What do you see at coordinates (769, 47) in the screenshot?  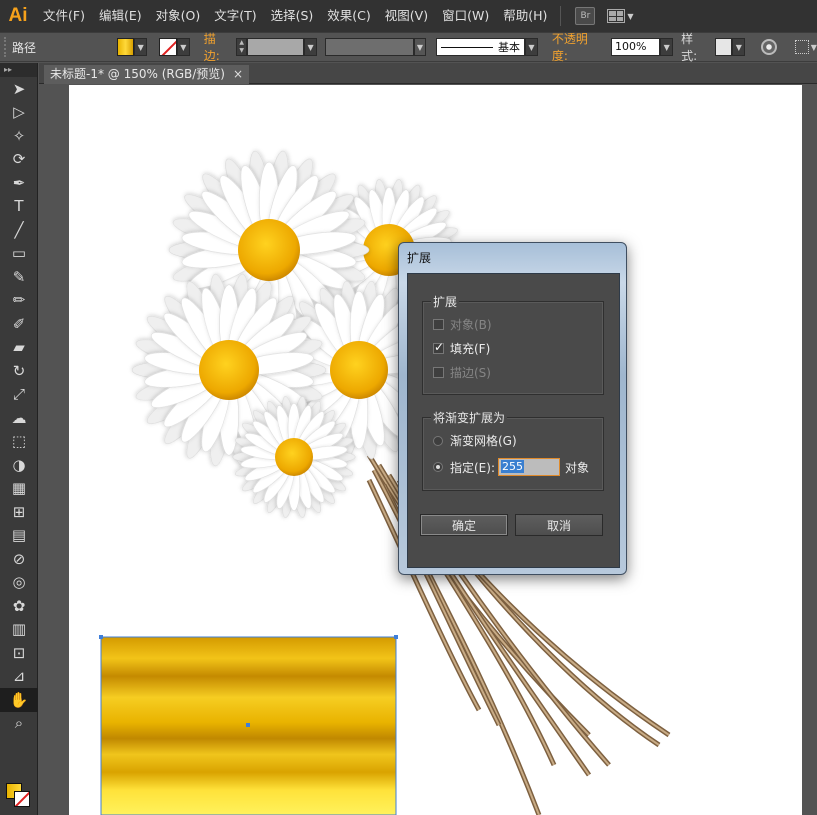 I see `recolor-artwork-icon` at bounding box center [769, 47].